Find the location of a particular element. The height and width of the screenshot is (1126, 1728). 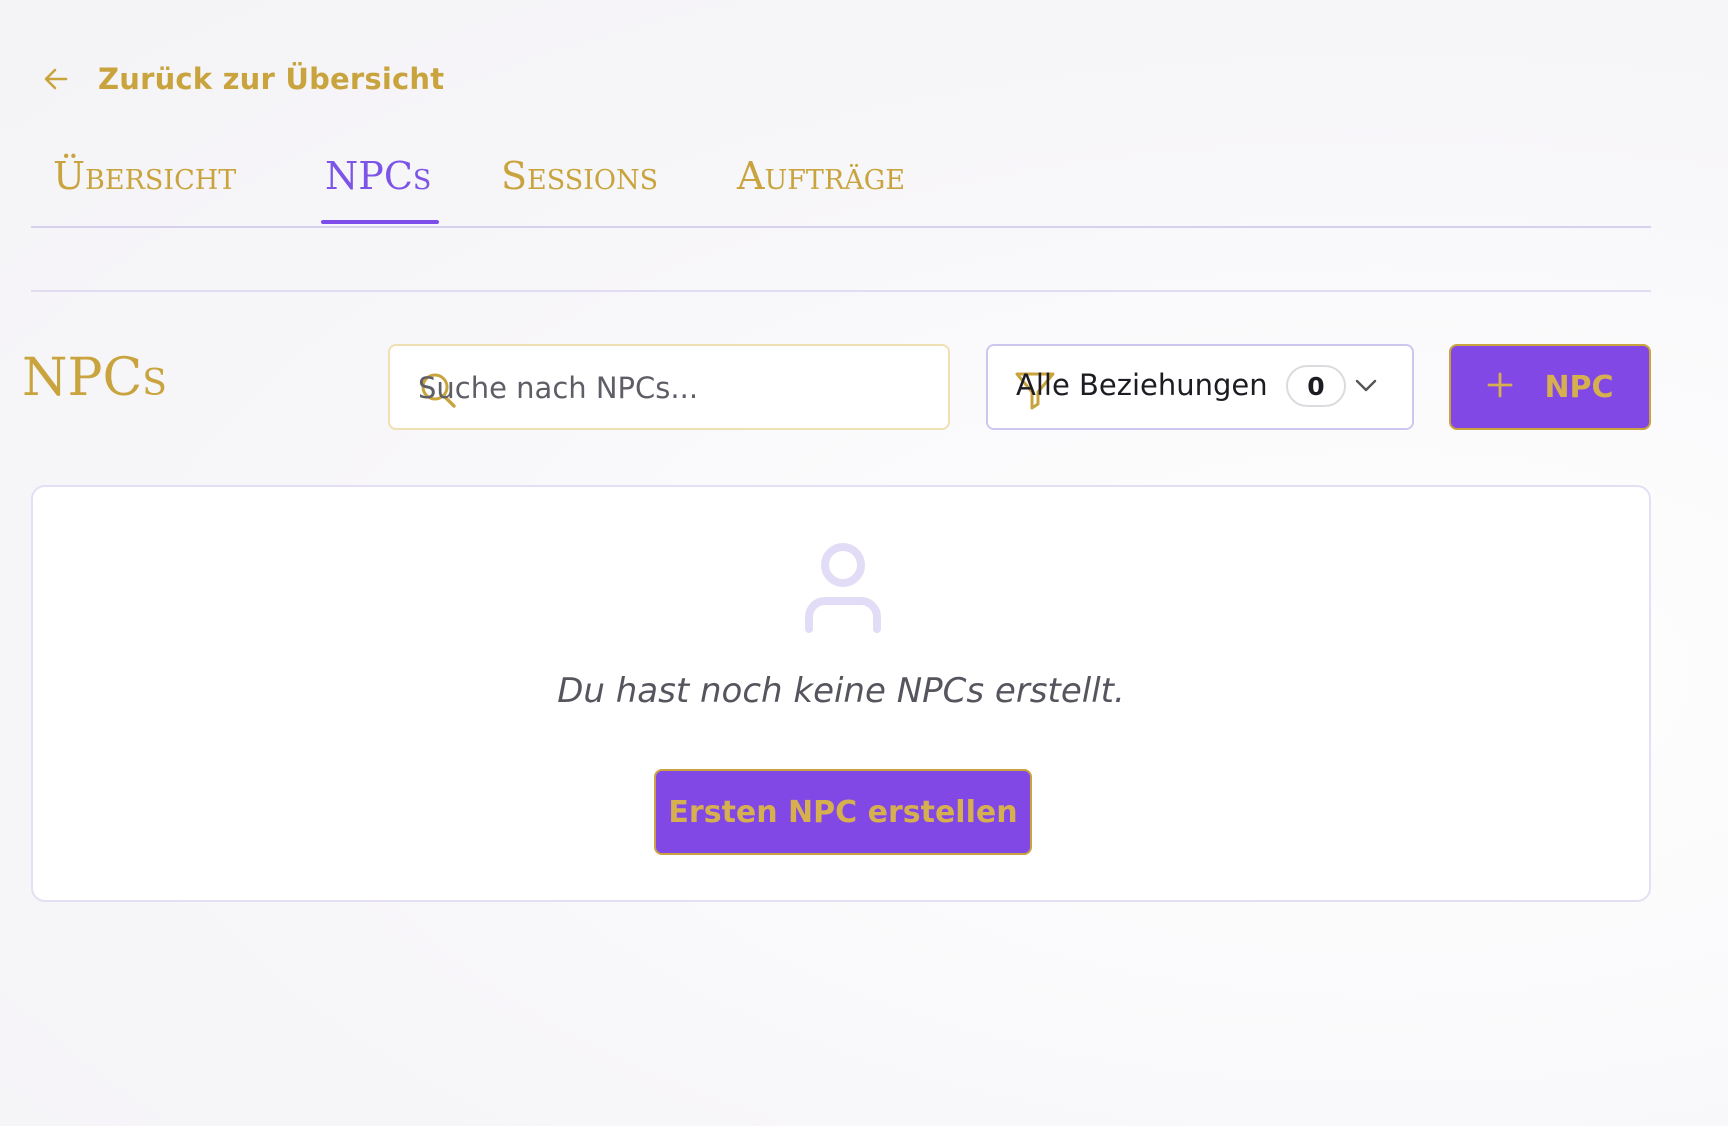

create-first-npc-button: Ersten NPC erstellen is located at coordinates (843, 812).